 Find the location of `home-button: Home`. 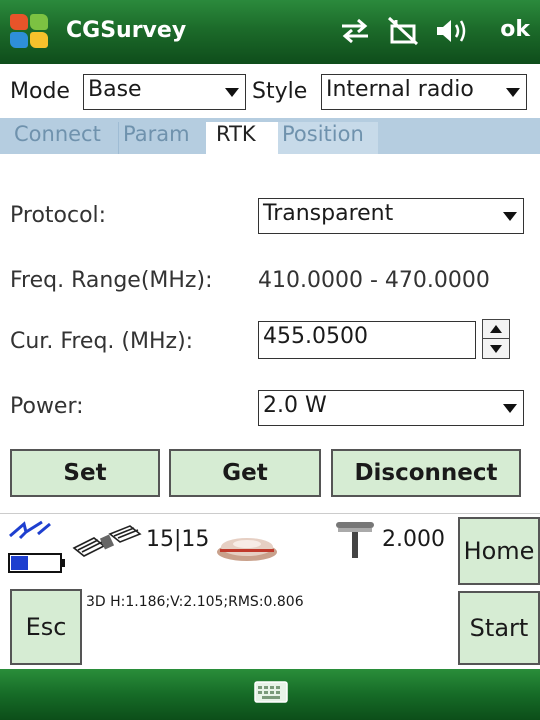

home-button: Home is located at coordinates (499, 551).